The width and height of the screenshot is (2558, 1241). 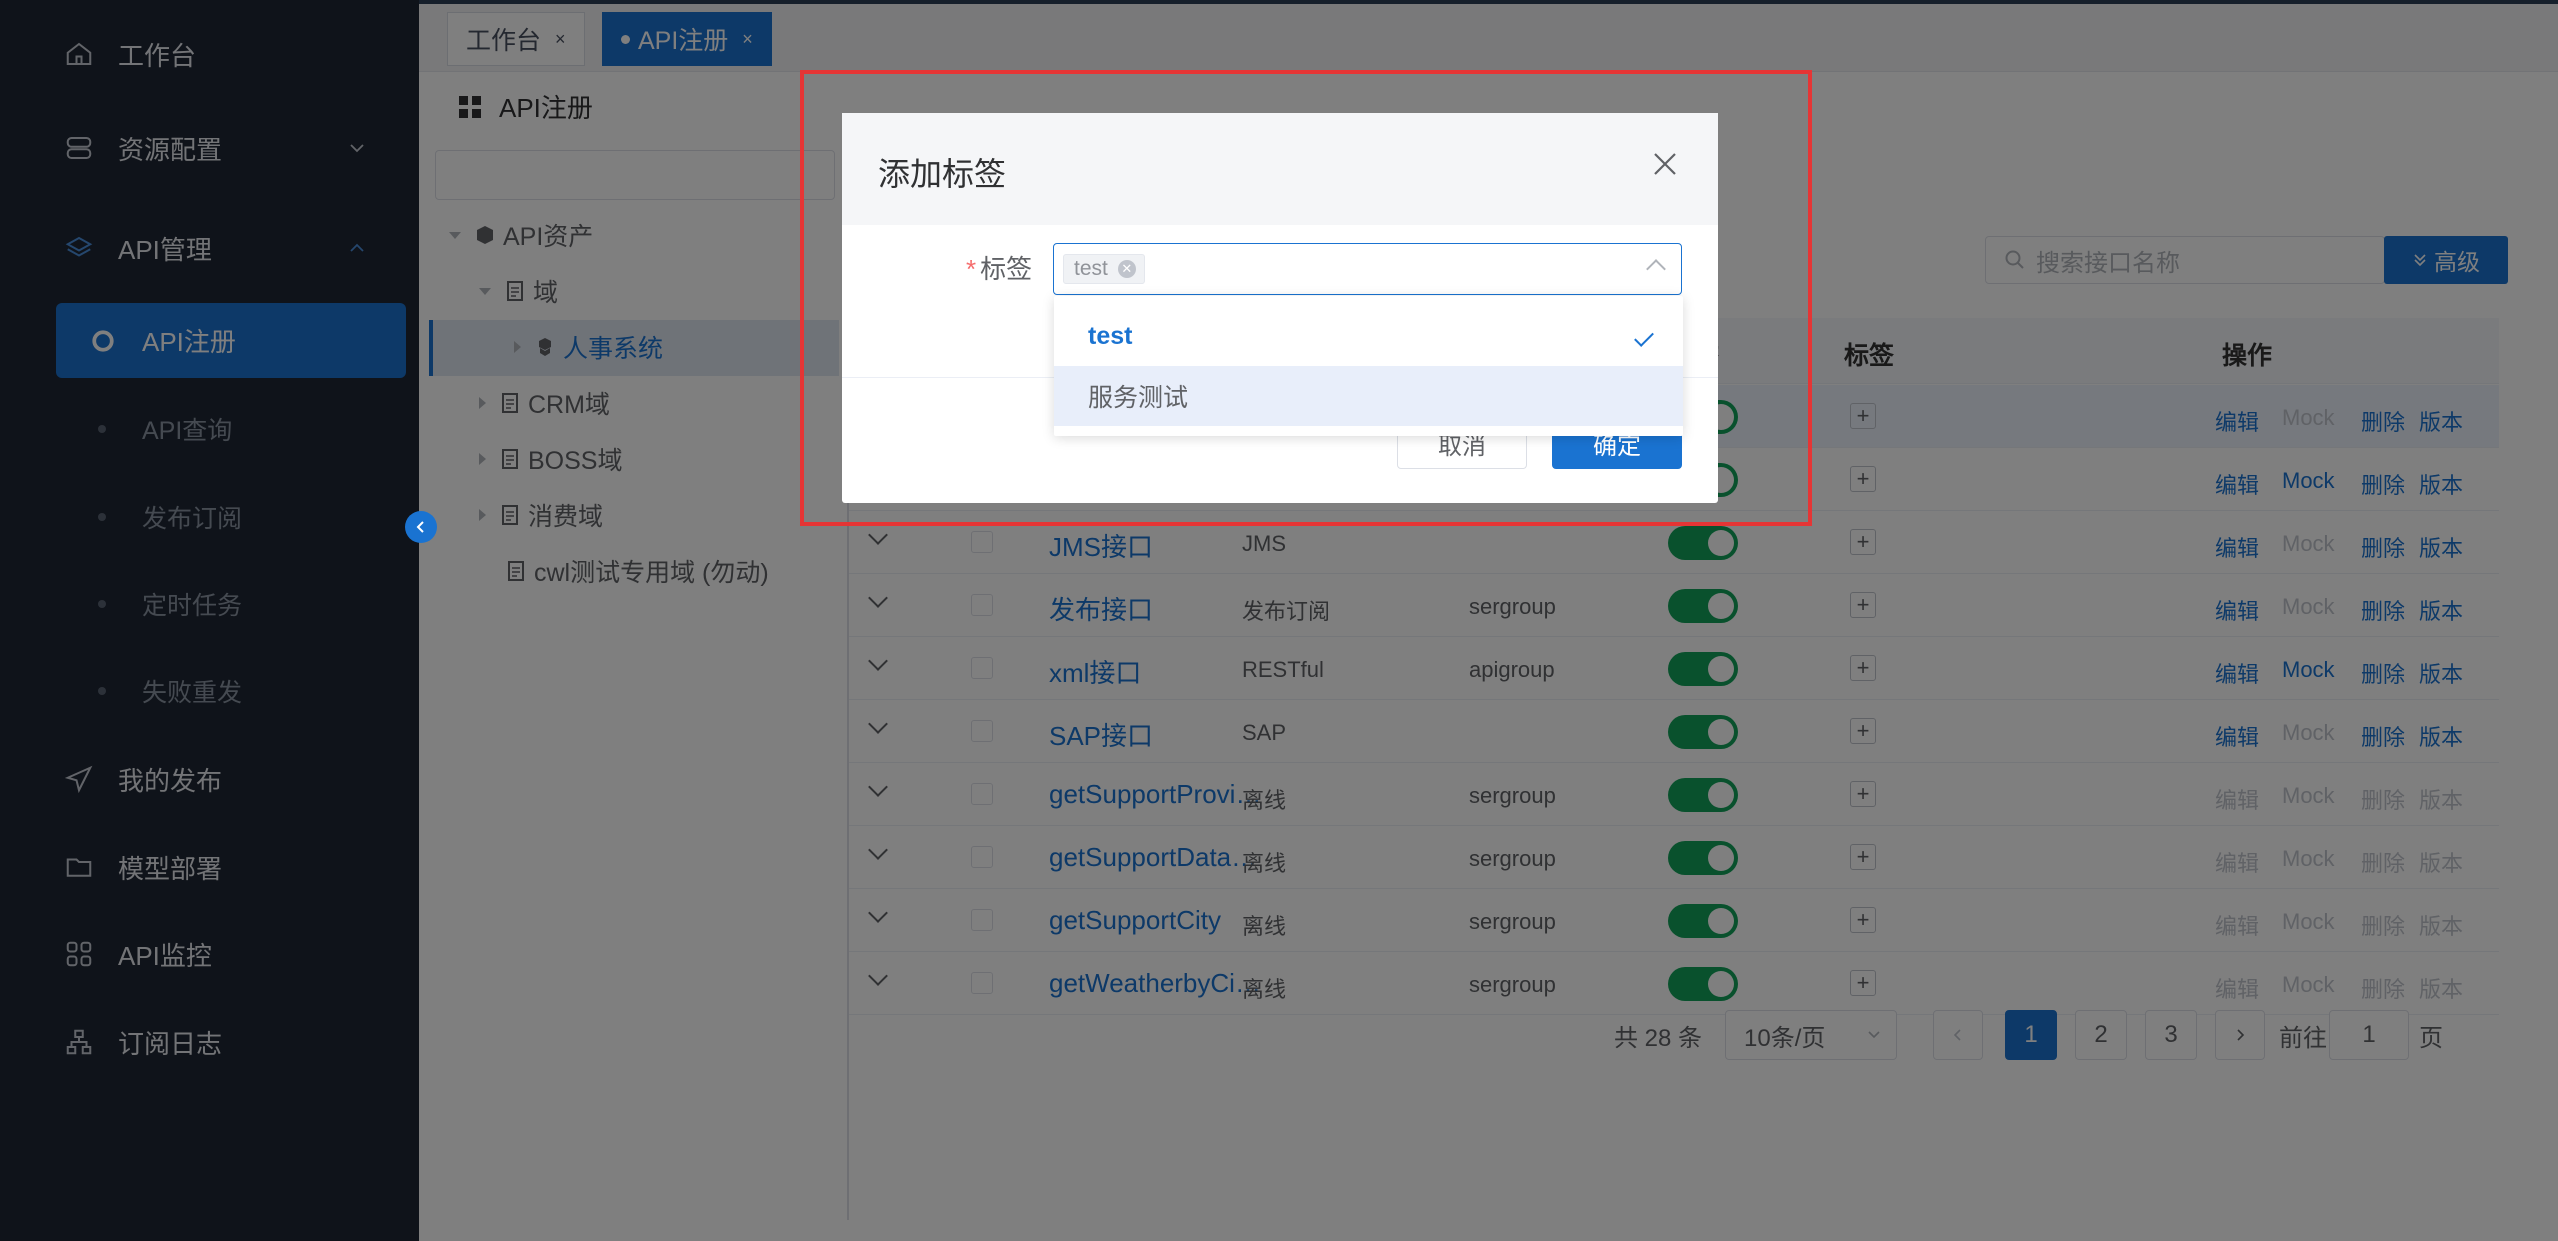 What do you see at coordinates (1306, 298) in the screenshot?
I see `highlight-frame` at bounding box center [1306, 298].